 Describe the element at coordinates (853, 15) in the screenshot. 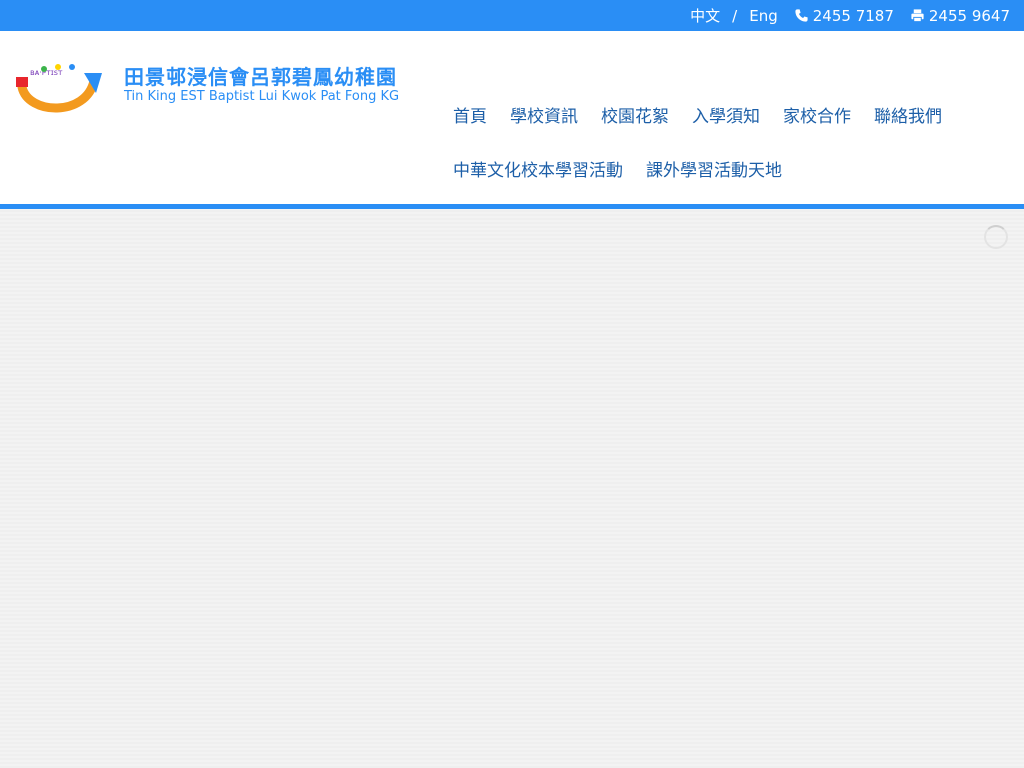

I see `phone-number: 2455 7187` at that location.